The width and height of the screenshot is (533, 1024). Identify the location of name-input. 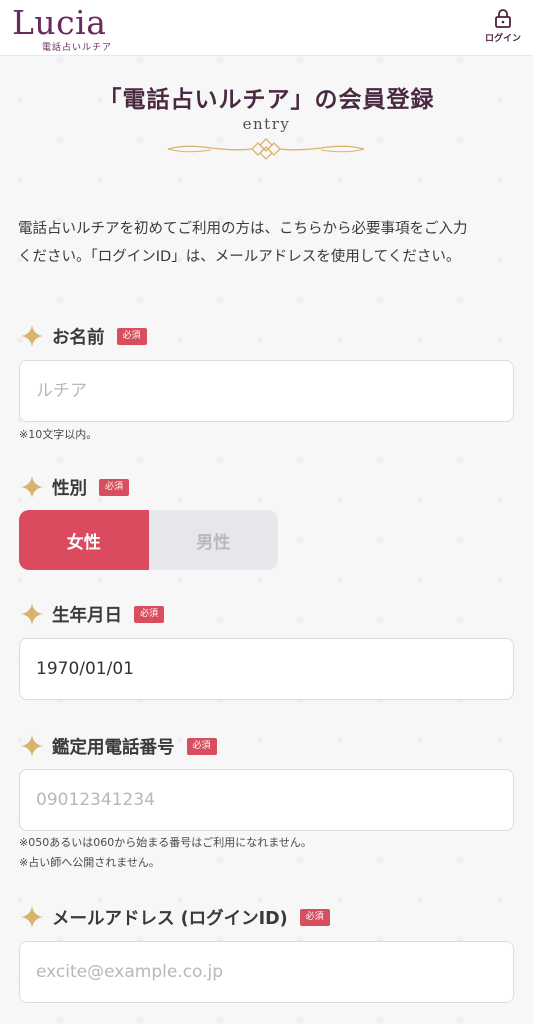
(266, 391).